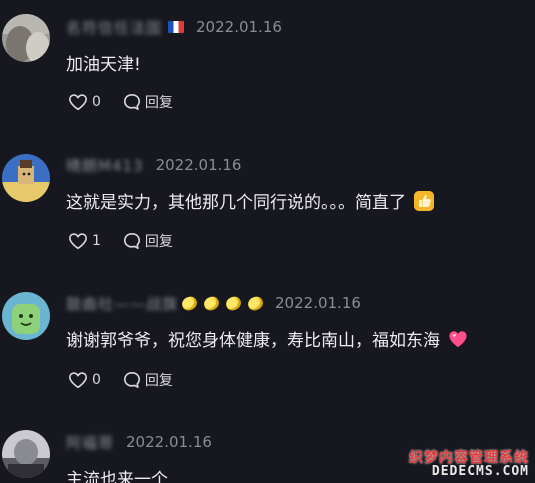  I want to click on france-flag-icon, so click(176, 27).